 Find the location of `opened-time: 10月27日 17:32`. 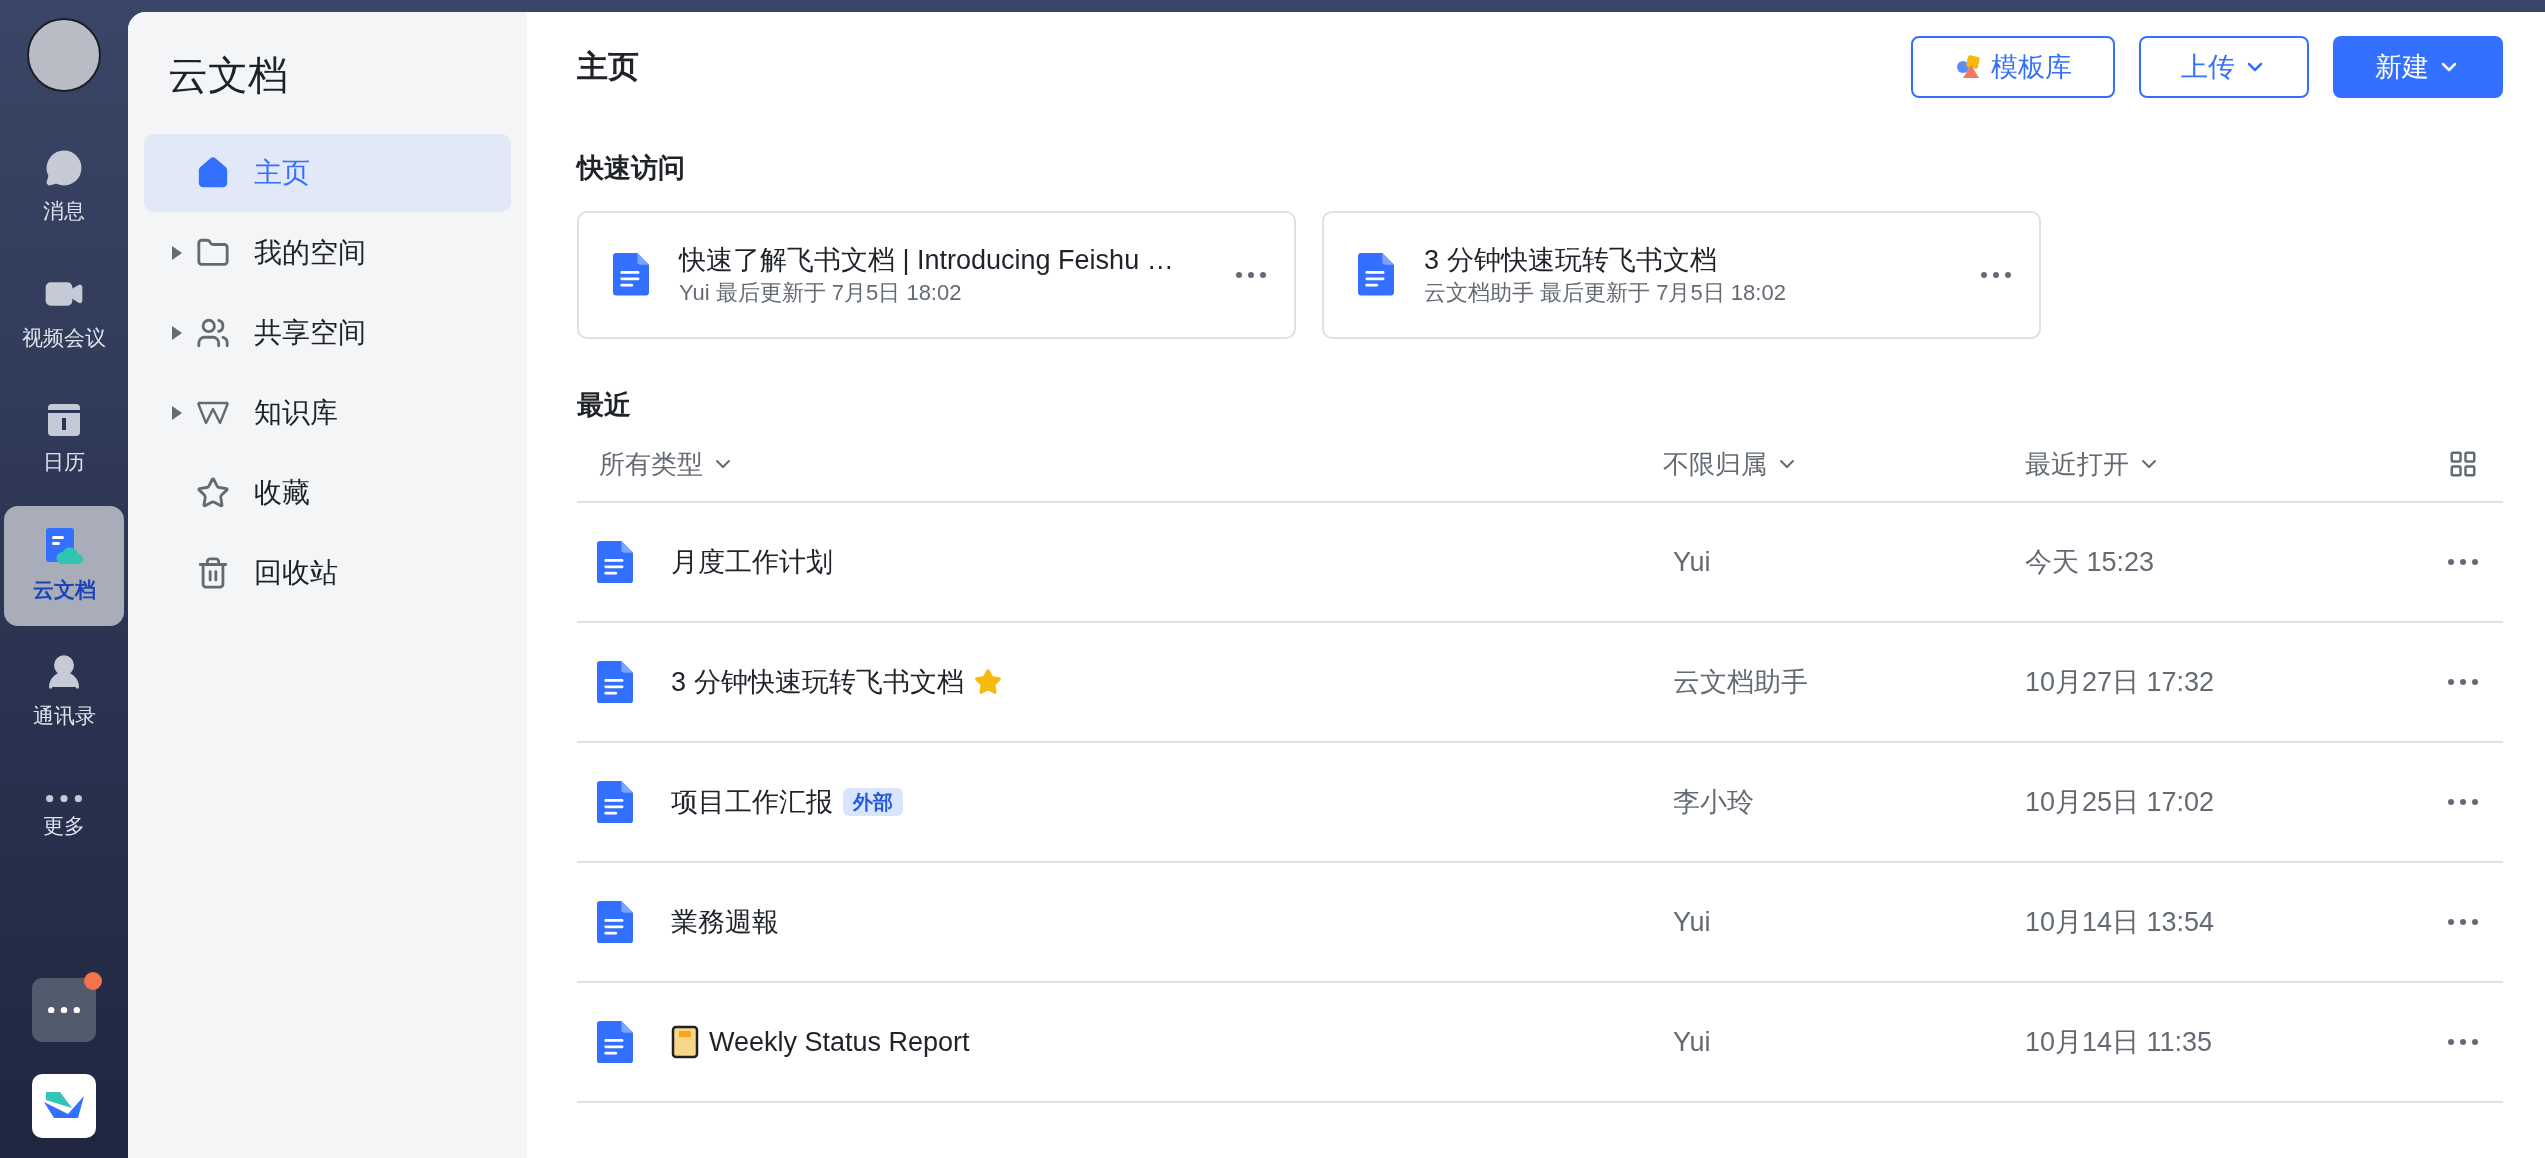

opened-time: 10月27日 17:32 is located at coordinates (2120, 681).